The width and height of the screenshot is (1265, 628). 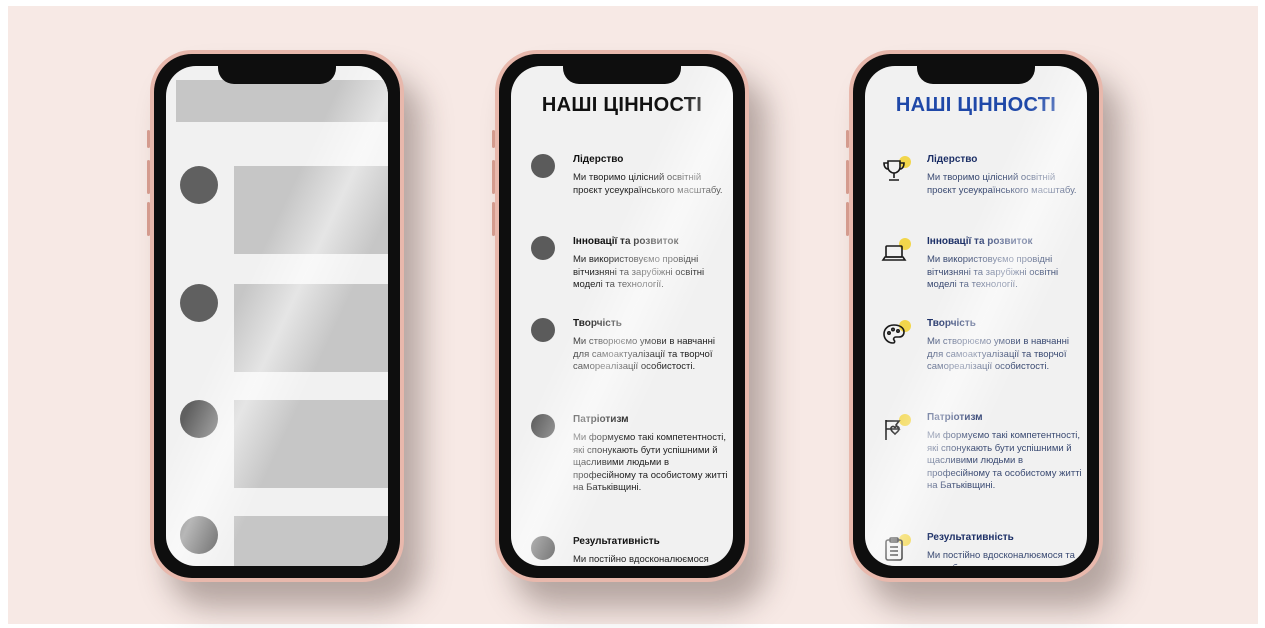 I want to click on trophy-icon, so click(x=896, y=171).